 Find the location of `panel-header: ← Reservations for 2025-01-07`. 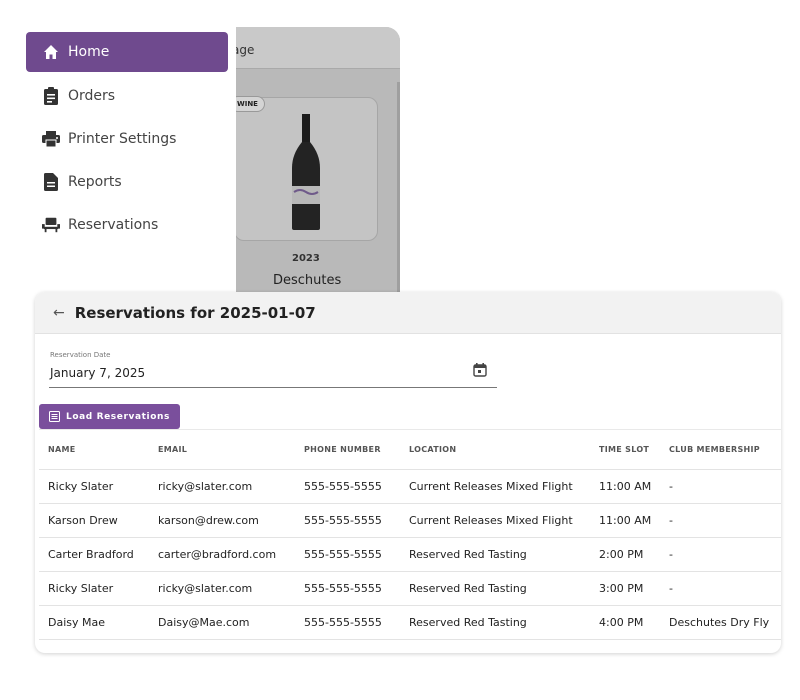

panel-header: ← Reservations for 2025-01-07 is located at coordinates (408, 313).